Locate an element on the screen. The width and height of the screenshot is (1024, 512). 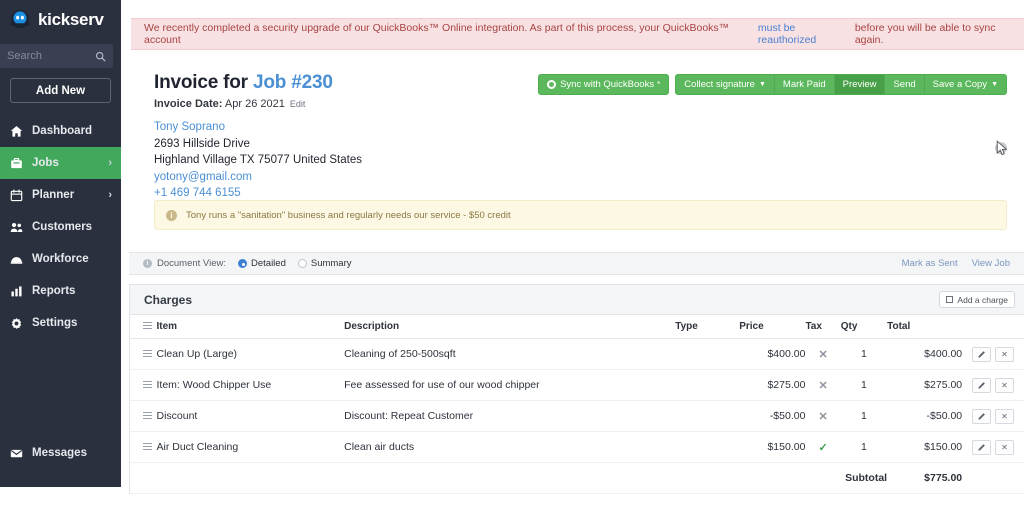
envelope-icon is located at coordinates (16, 453).